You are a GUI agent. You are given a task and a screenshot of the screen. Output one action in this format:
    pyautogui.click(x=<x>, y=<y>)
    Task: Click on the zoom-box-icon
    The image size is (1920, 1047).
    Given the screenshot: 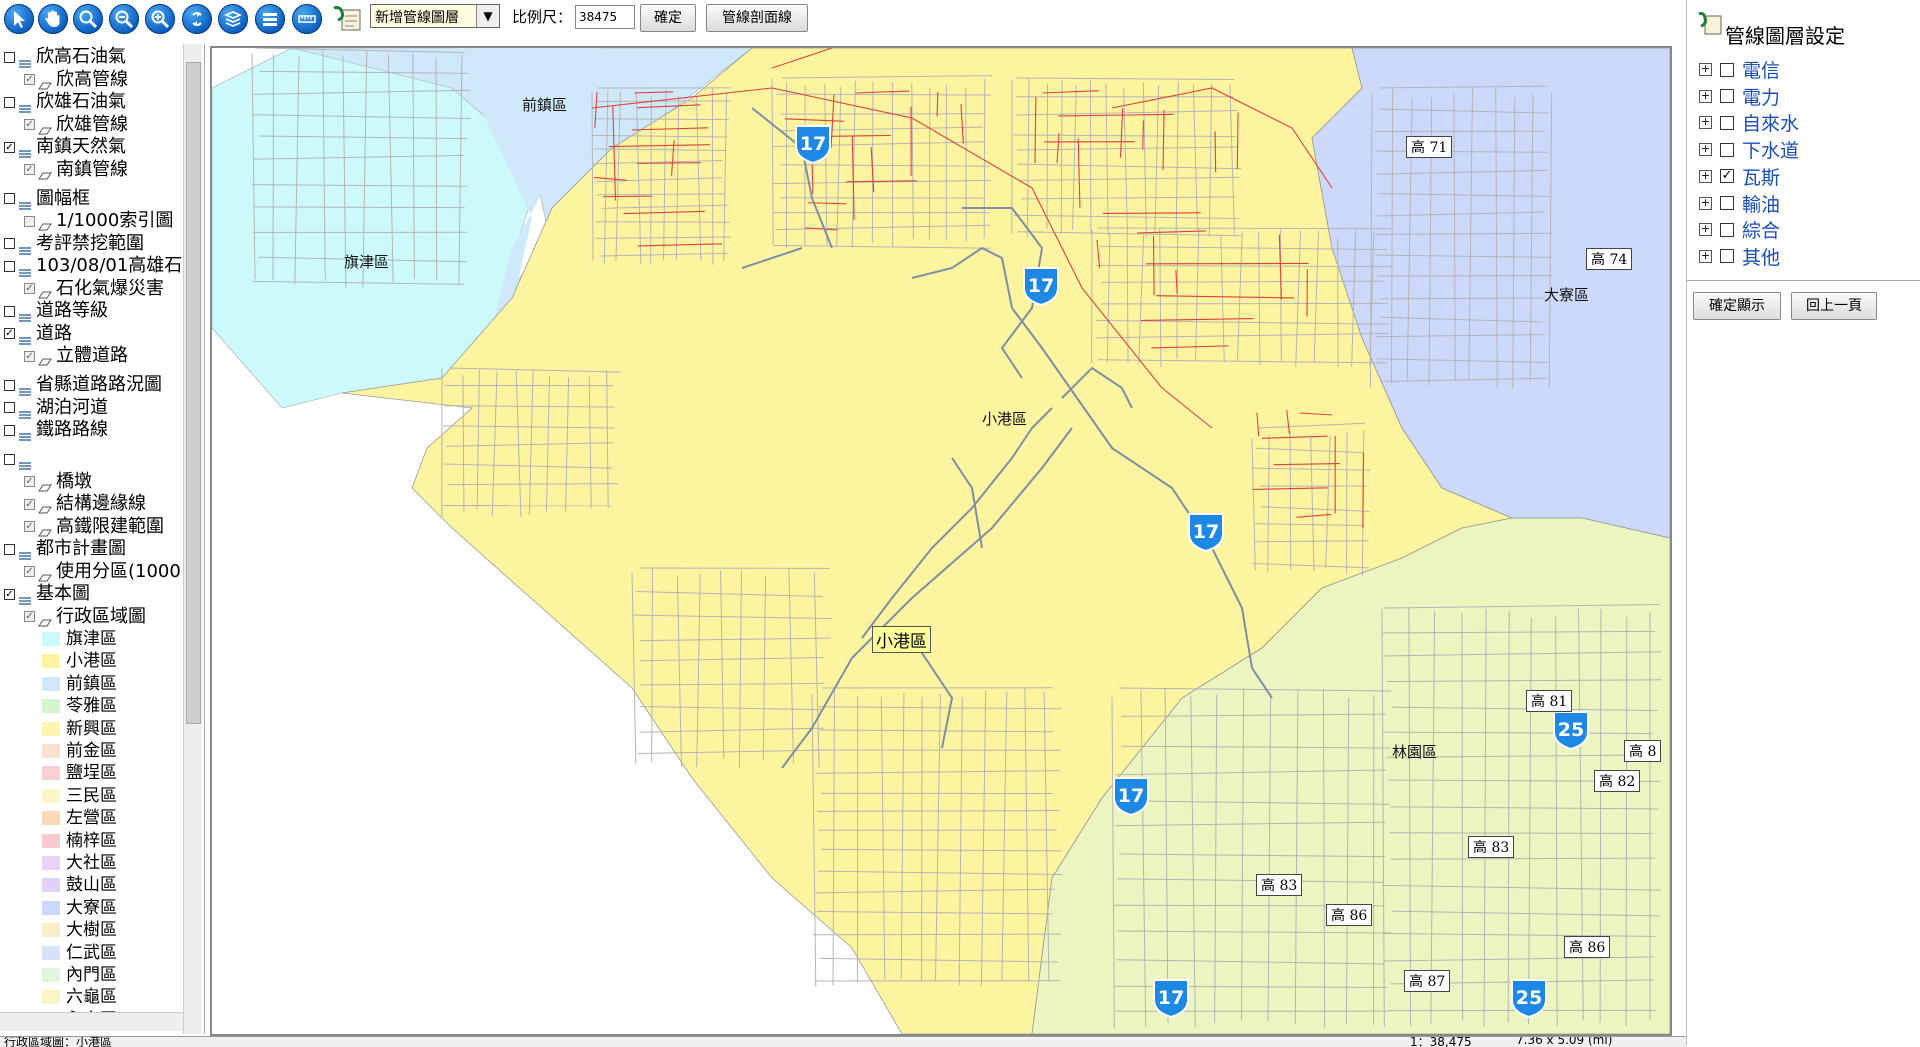 What is the action you would take?
    pyautogui.click(x=160, y=19)
    